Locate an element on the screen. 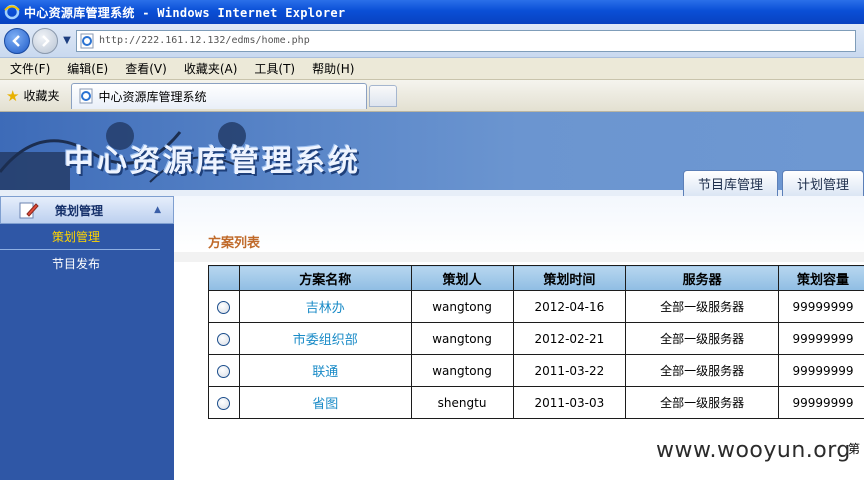 The image size is (864, 480). tab-program-library: 节目库管理 is located at coordinates (730, 183).